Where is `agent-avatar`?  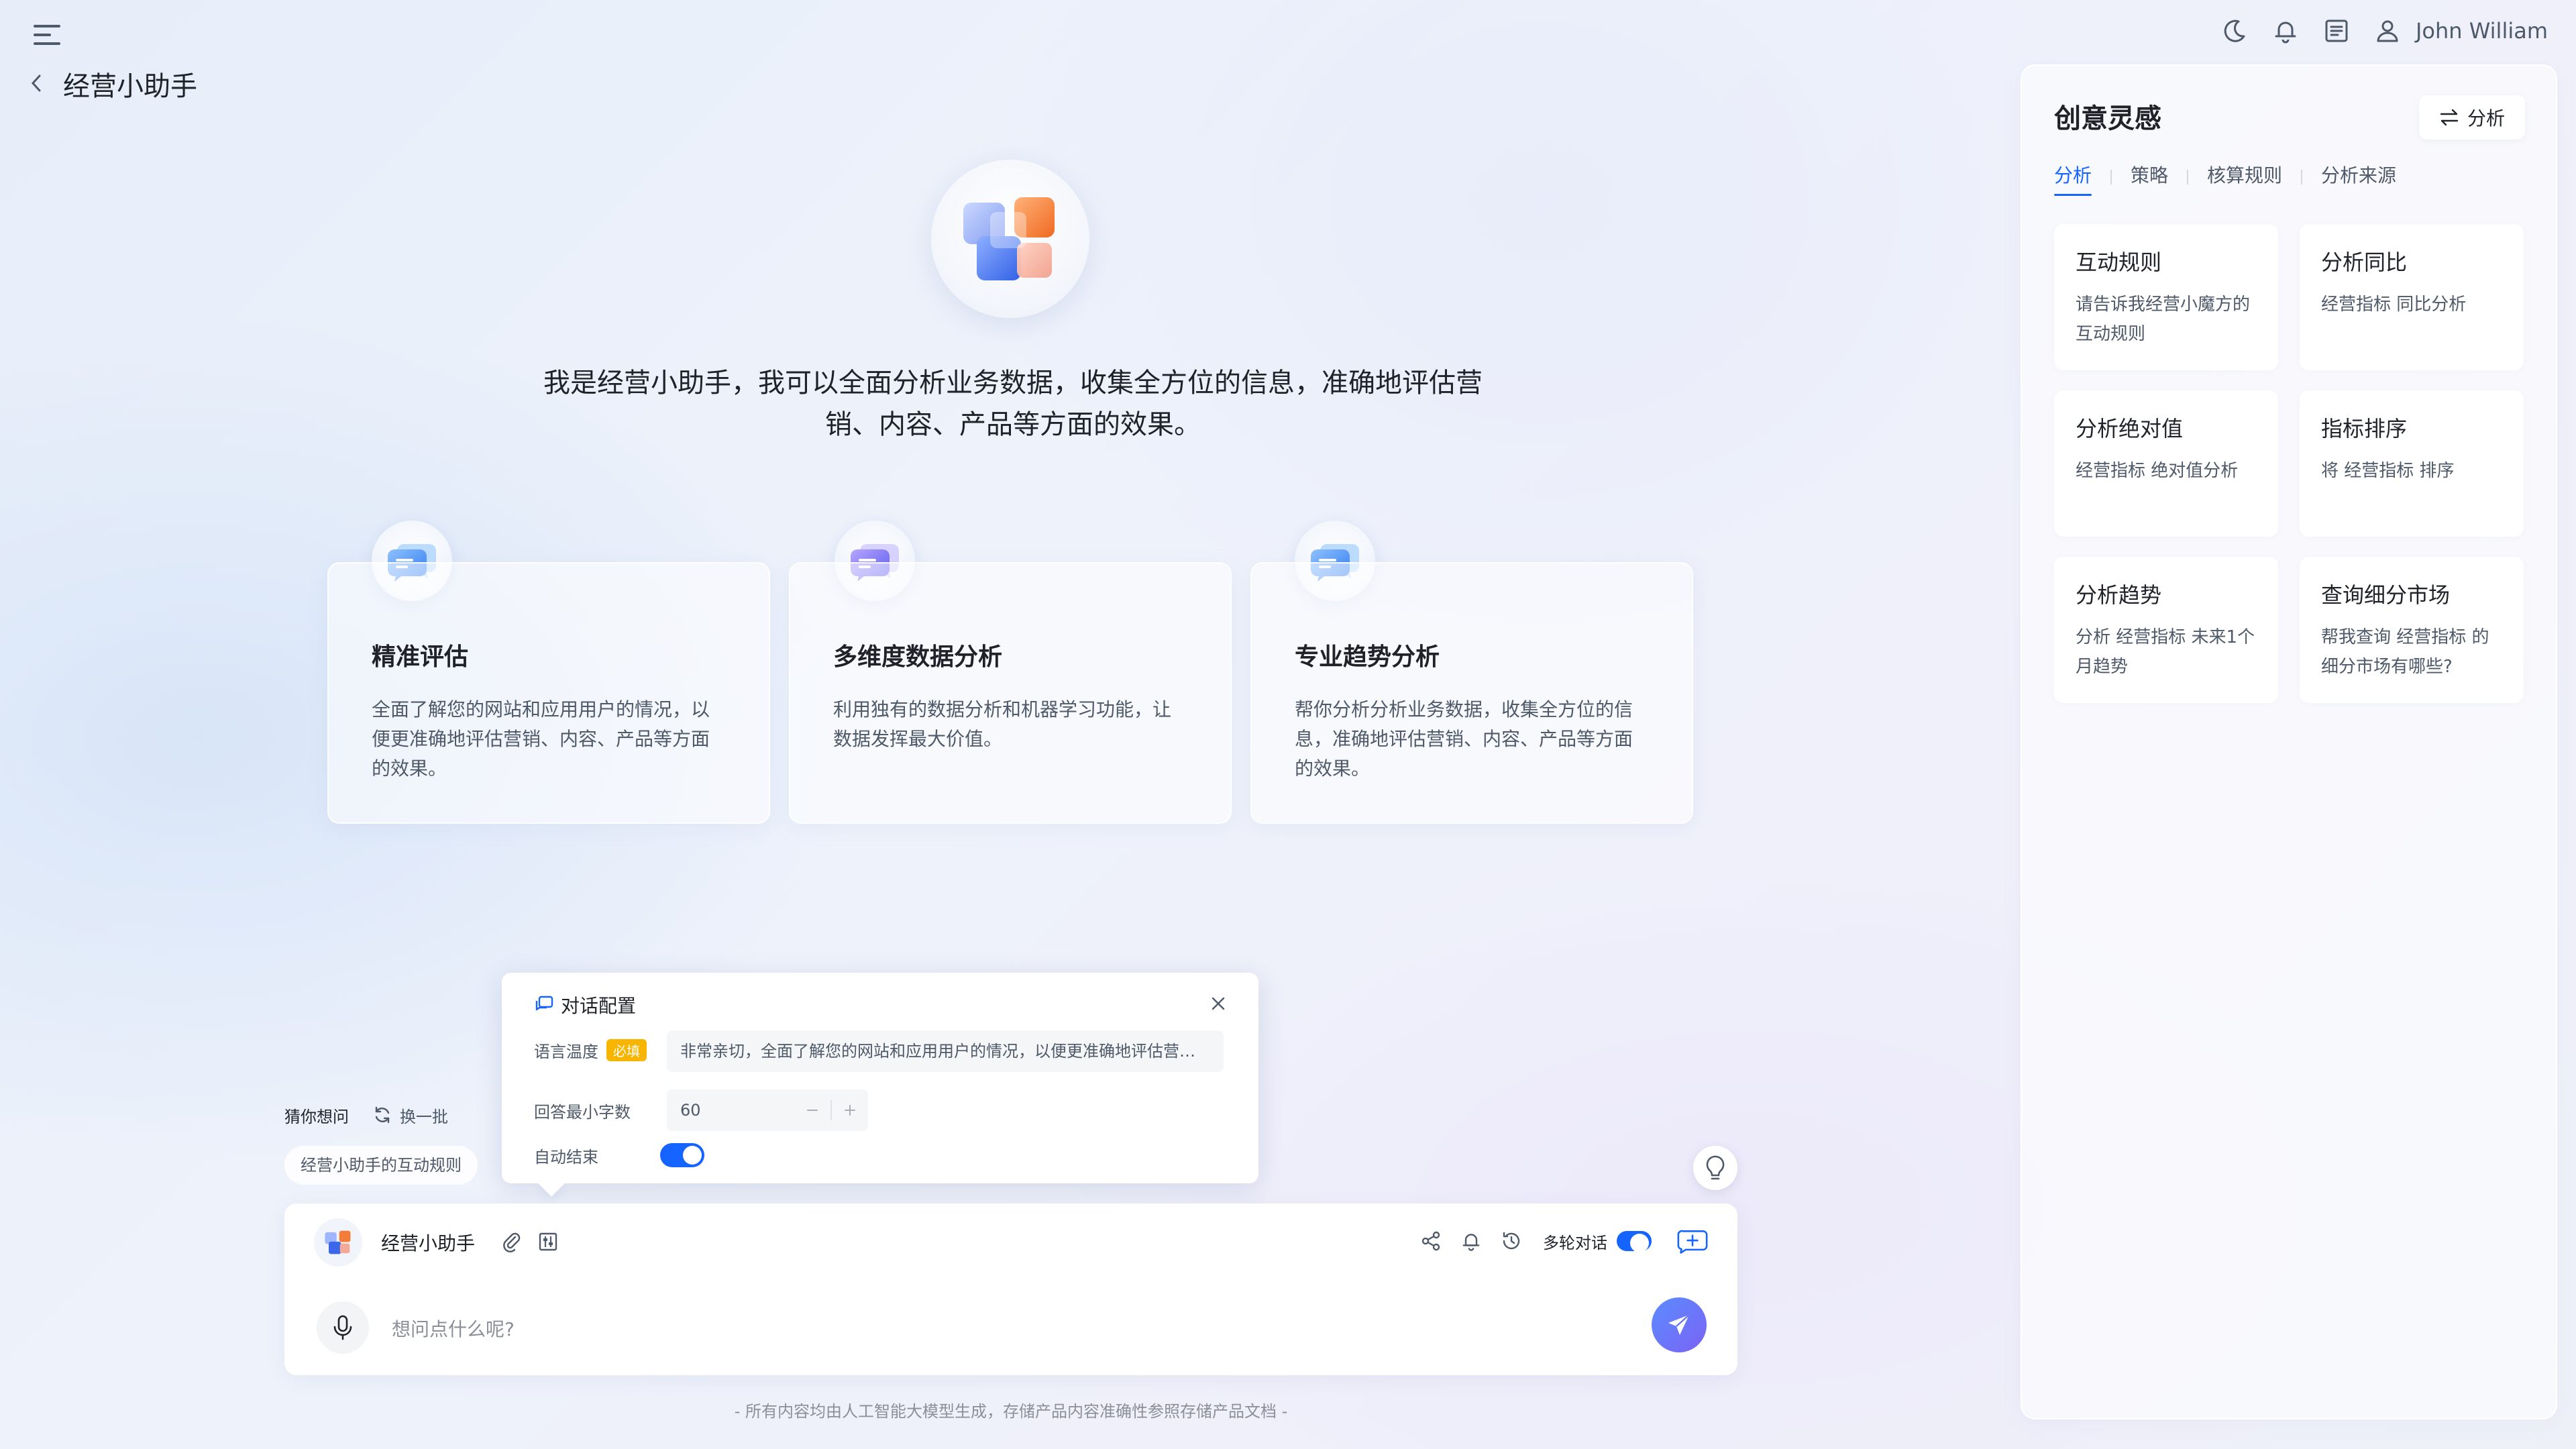
agent-avatar is located at coordinates (338, 1242).